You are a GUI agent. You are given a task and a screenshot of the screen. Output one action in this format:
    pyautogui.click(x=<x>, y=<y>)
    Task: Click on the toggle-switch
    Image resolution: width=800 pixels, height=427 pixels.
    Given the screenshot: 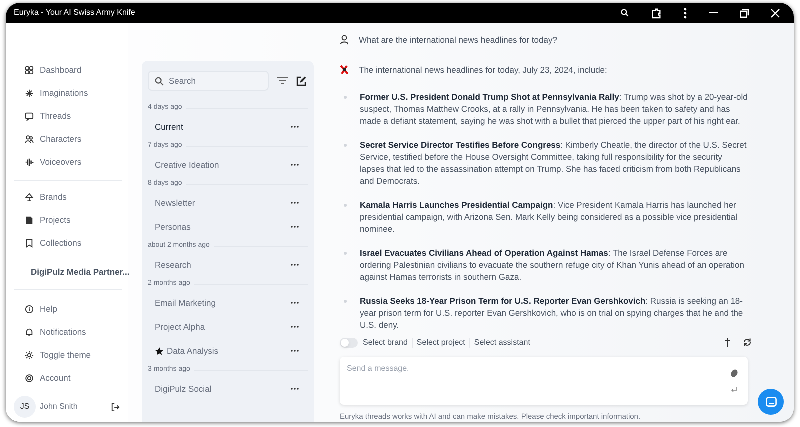 What is the action you would take?
    pyautogui.click(x=349, y=343)
    